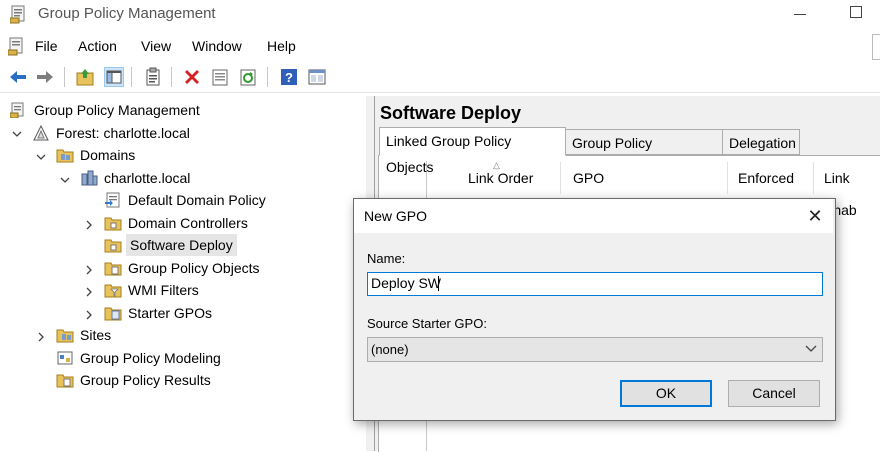 The height and width of the screenshot is (452, 880). I want to click on sort-ascending-icon: △, so click(496, 165).